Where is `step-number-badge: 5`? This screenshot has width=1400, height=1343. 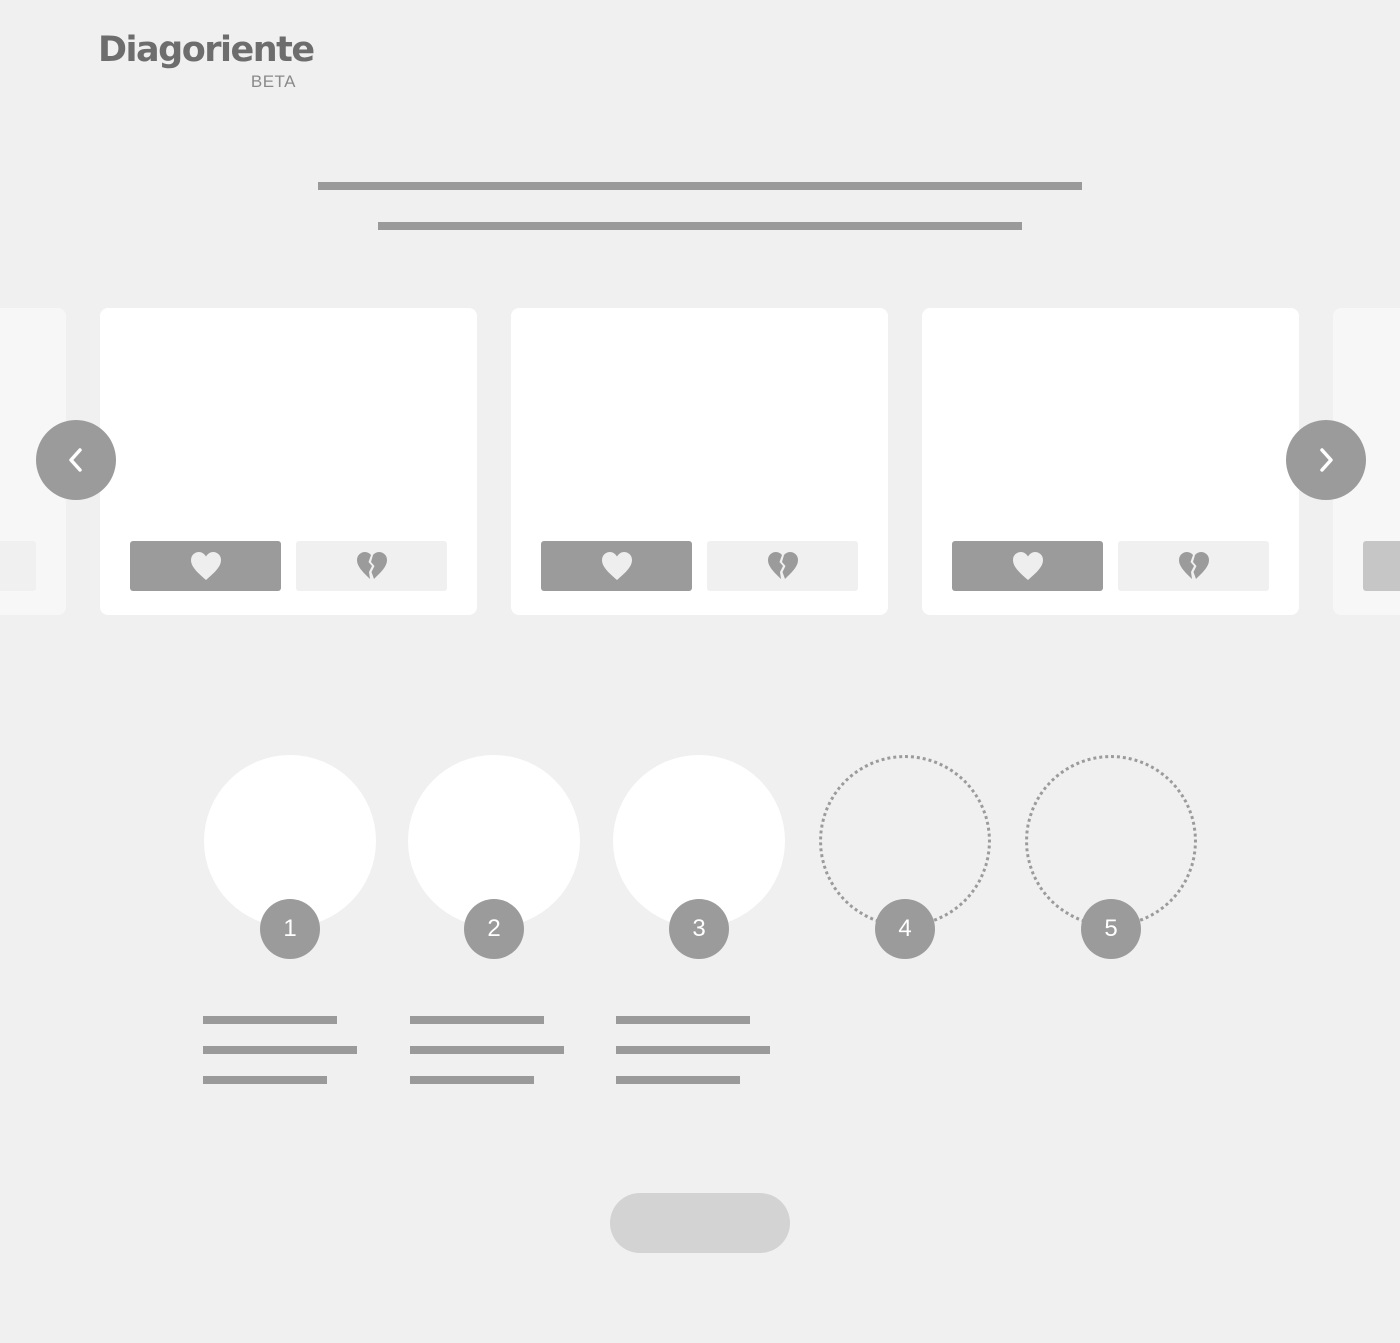 step-number-badge: 5 is located at coordinates (1111, 929).